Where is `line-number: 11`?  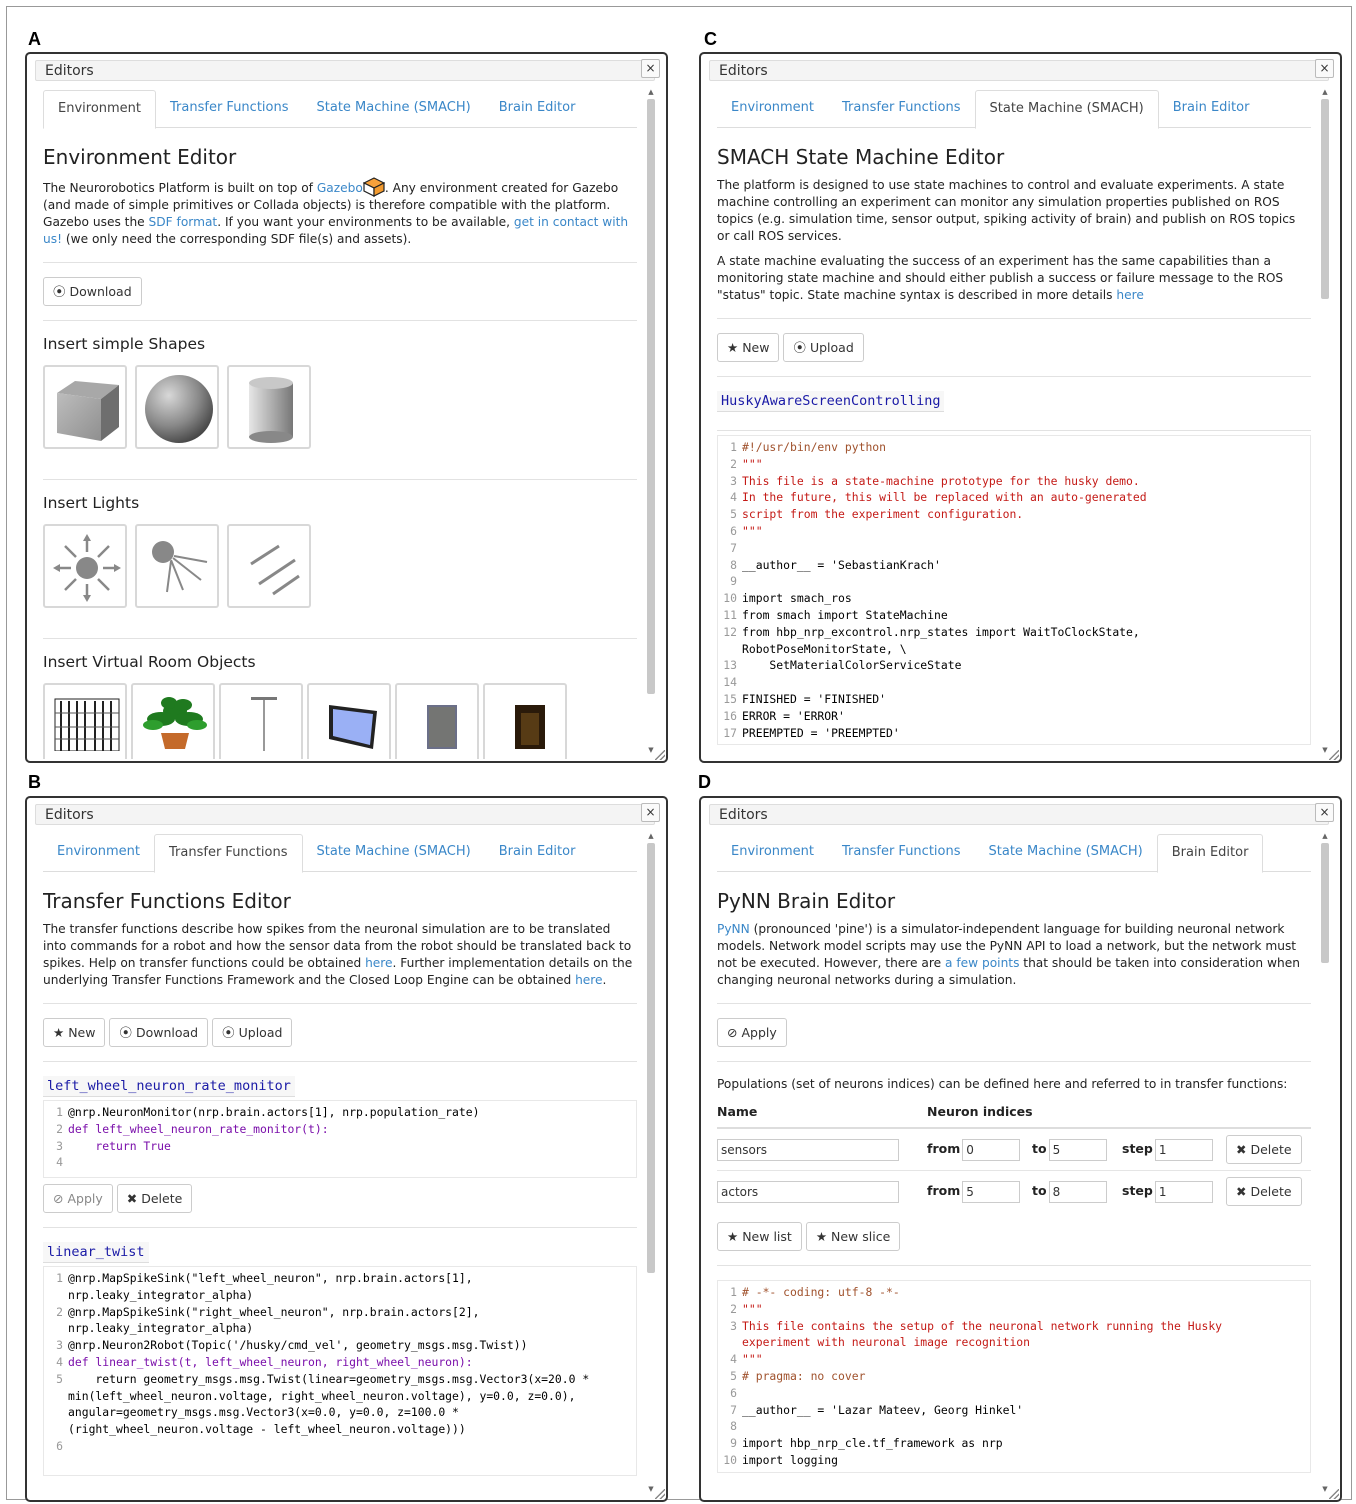 line-number: 11 is located at coordinates (730, 614).